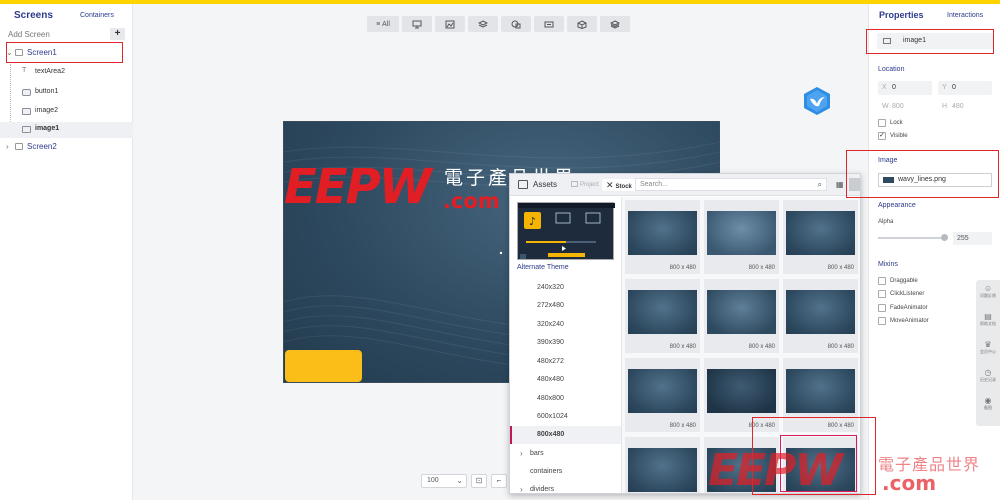  What do you see at coordinates (882, 321) in the screenshot?
I see `moveanimator-checkbox` at bounding box center [882, 321].